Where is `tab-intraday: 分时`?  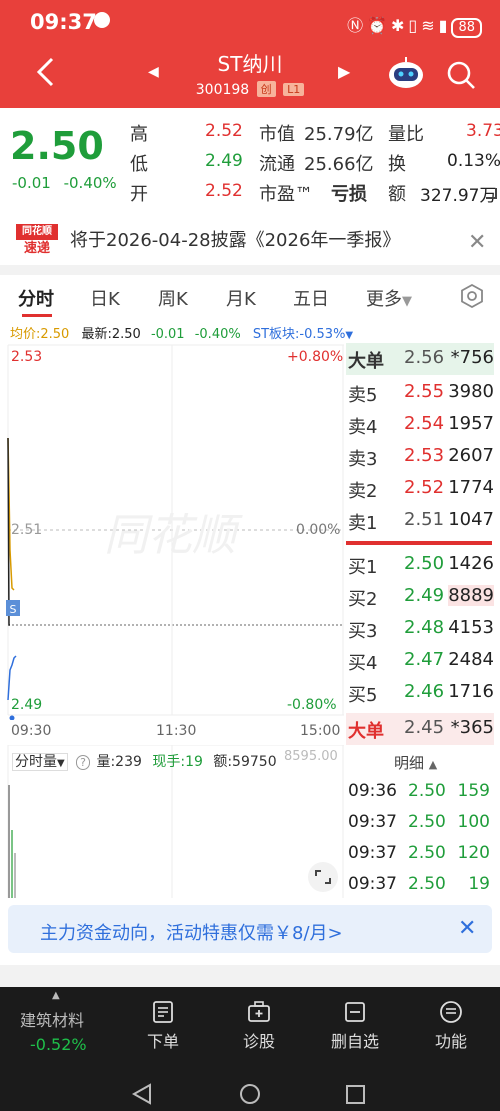
tab-intraday: 分时 is located at coordinates (36, 298).